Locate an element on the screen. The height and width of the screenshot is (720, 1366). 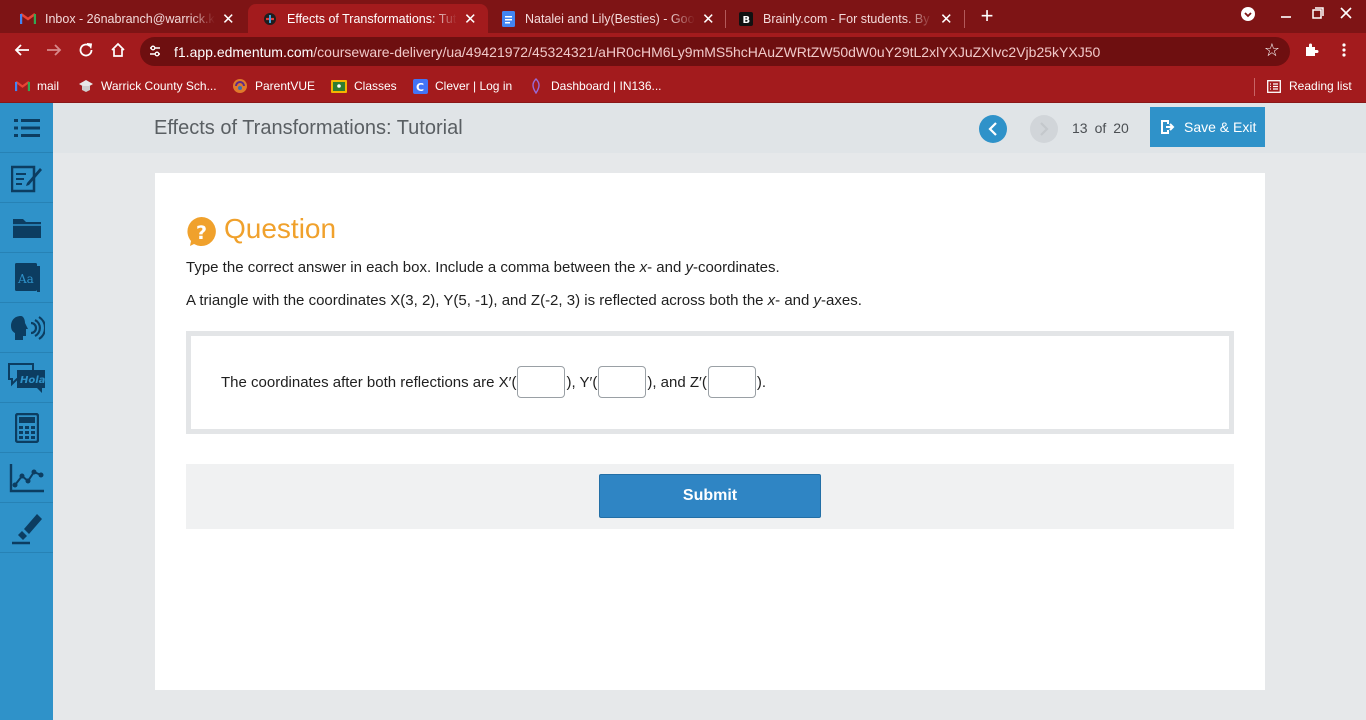
restore-icon is located at coordinates (1318, 14).